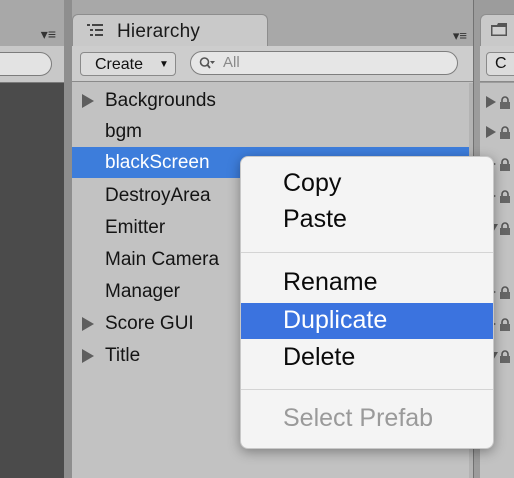  I want to click on dropdown-arrow-icon: ▼, so click(164, 64).